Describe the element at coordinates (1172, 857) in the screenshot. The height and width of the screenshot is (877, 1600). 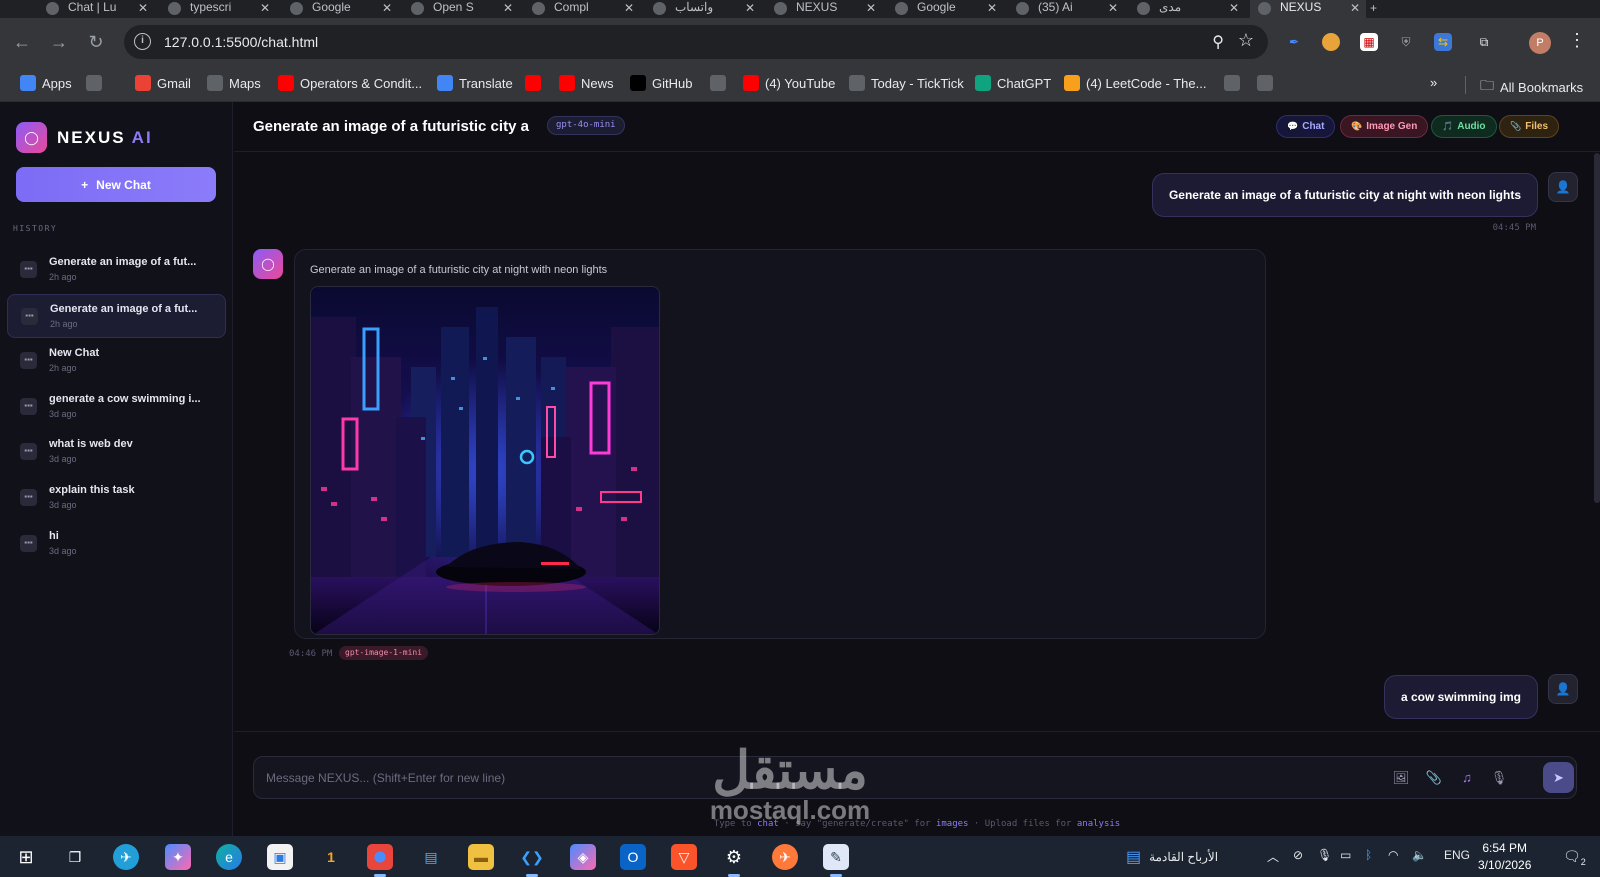
I see `weather-widget: ▤ الأرباح القادمة` at that location.